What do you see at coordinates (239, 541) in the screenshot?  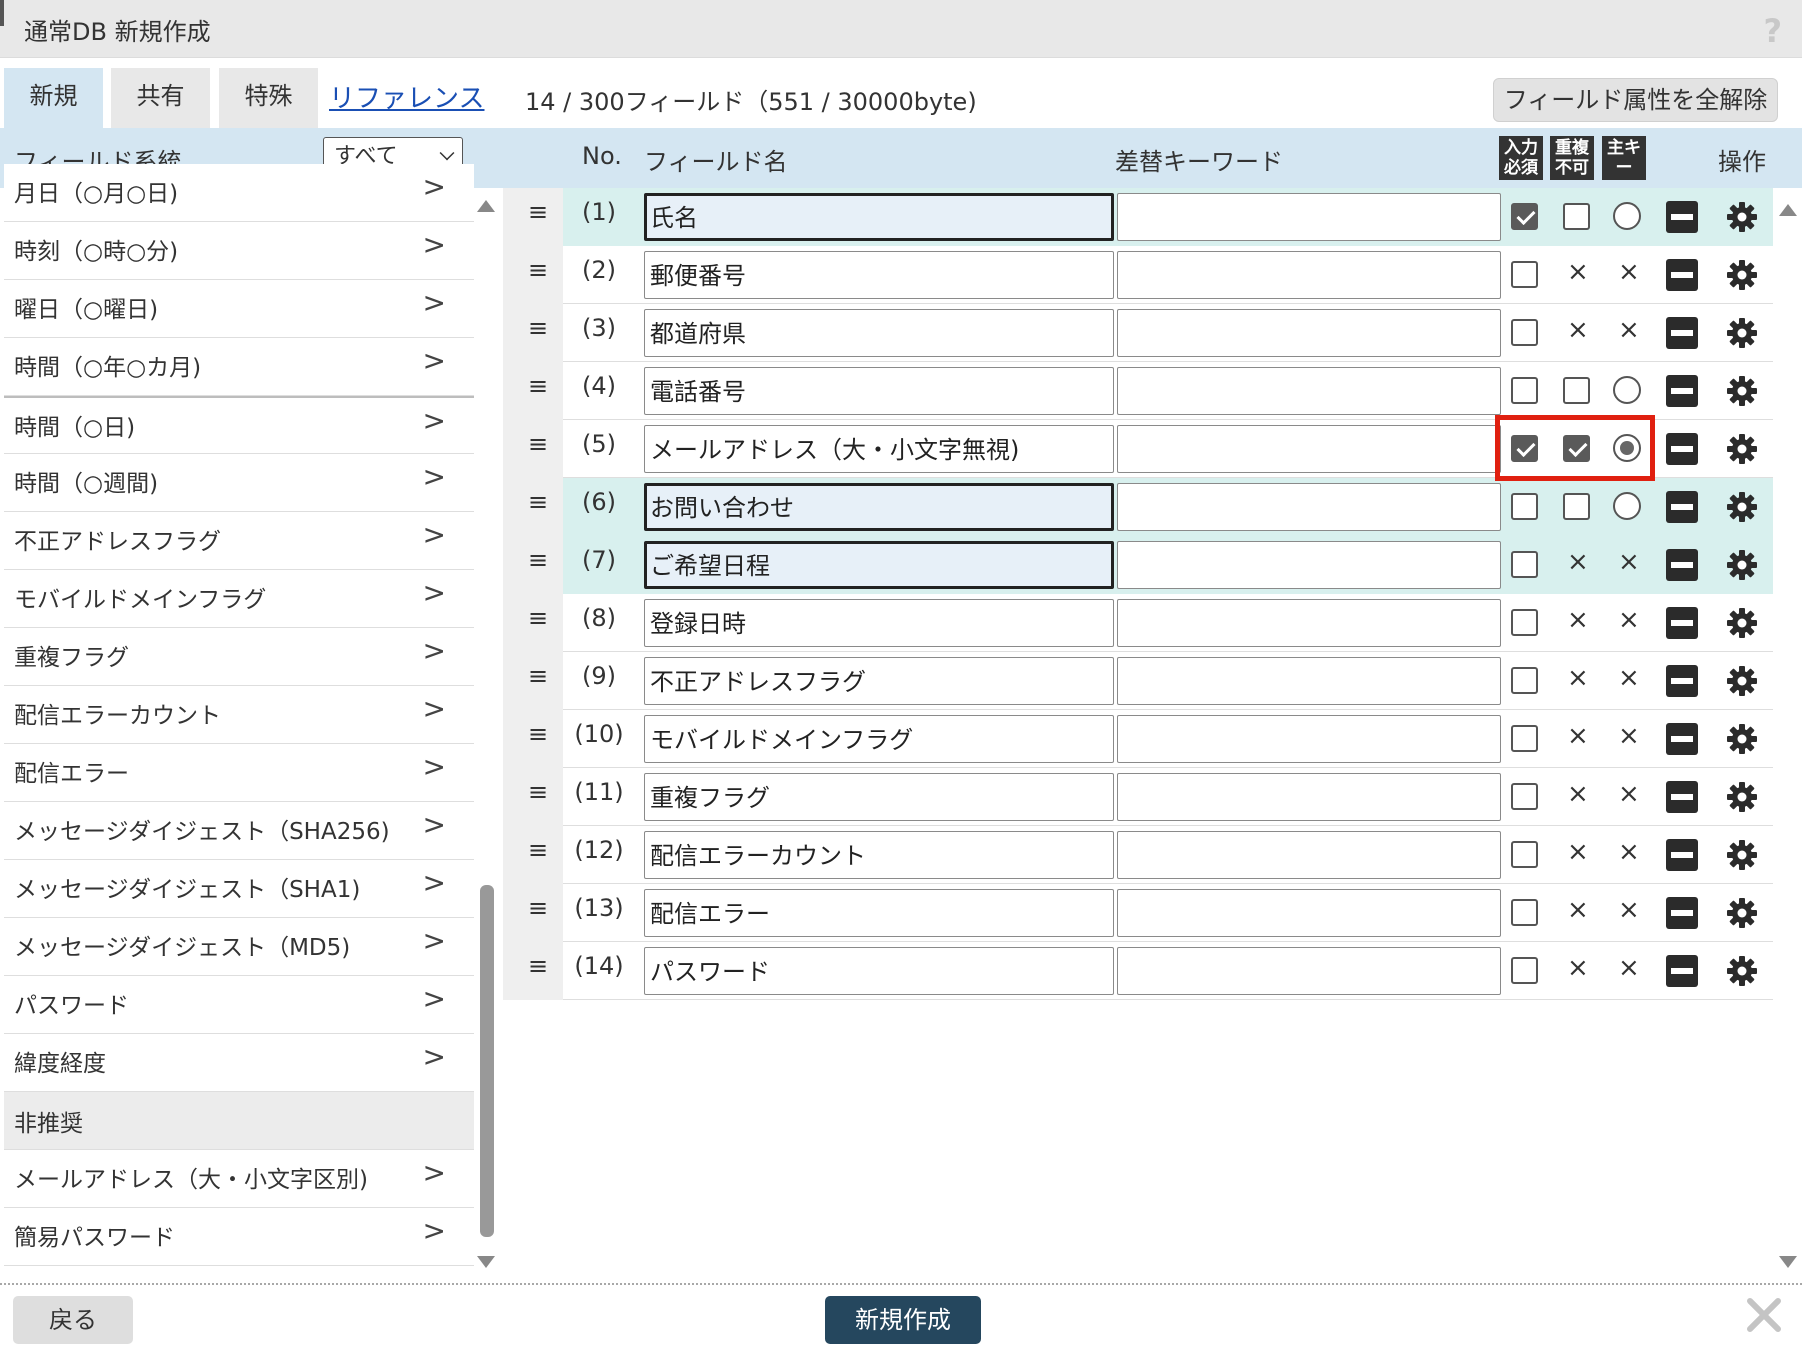 I see `category-item: 不正アドレスフラグ >` at bounding box center [239, 541].